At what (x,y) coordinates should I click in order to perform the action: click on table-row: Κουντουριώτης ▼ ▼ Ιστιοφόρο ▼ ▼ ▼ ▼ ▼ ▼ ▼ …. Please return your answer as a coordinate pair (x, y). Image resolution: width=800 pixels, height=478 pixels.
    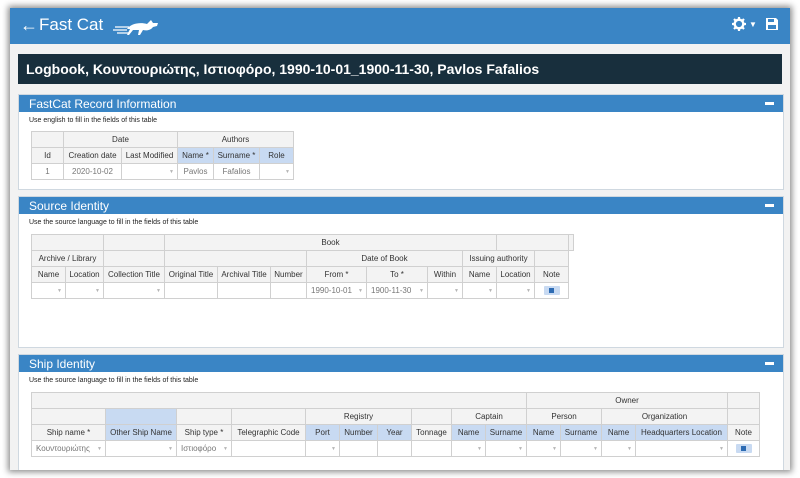
    Looking at the image, I should click on (395, 448).